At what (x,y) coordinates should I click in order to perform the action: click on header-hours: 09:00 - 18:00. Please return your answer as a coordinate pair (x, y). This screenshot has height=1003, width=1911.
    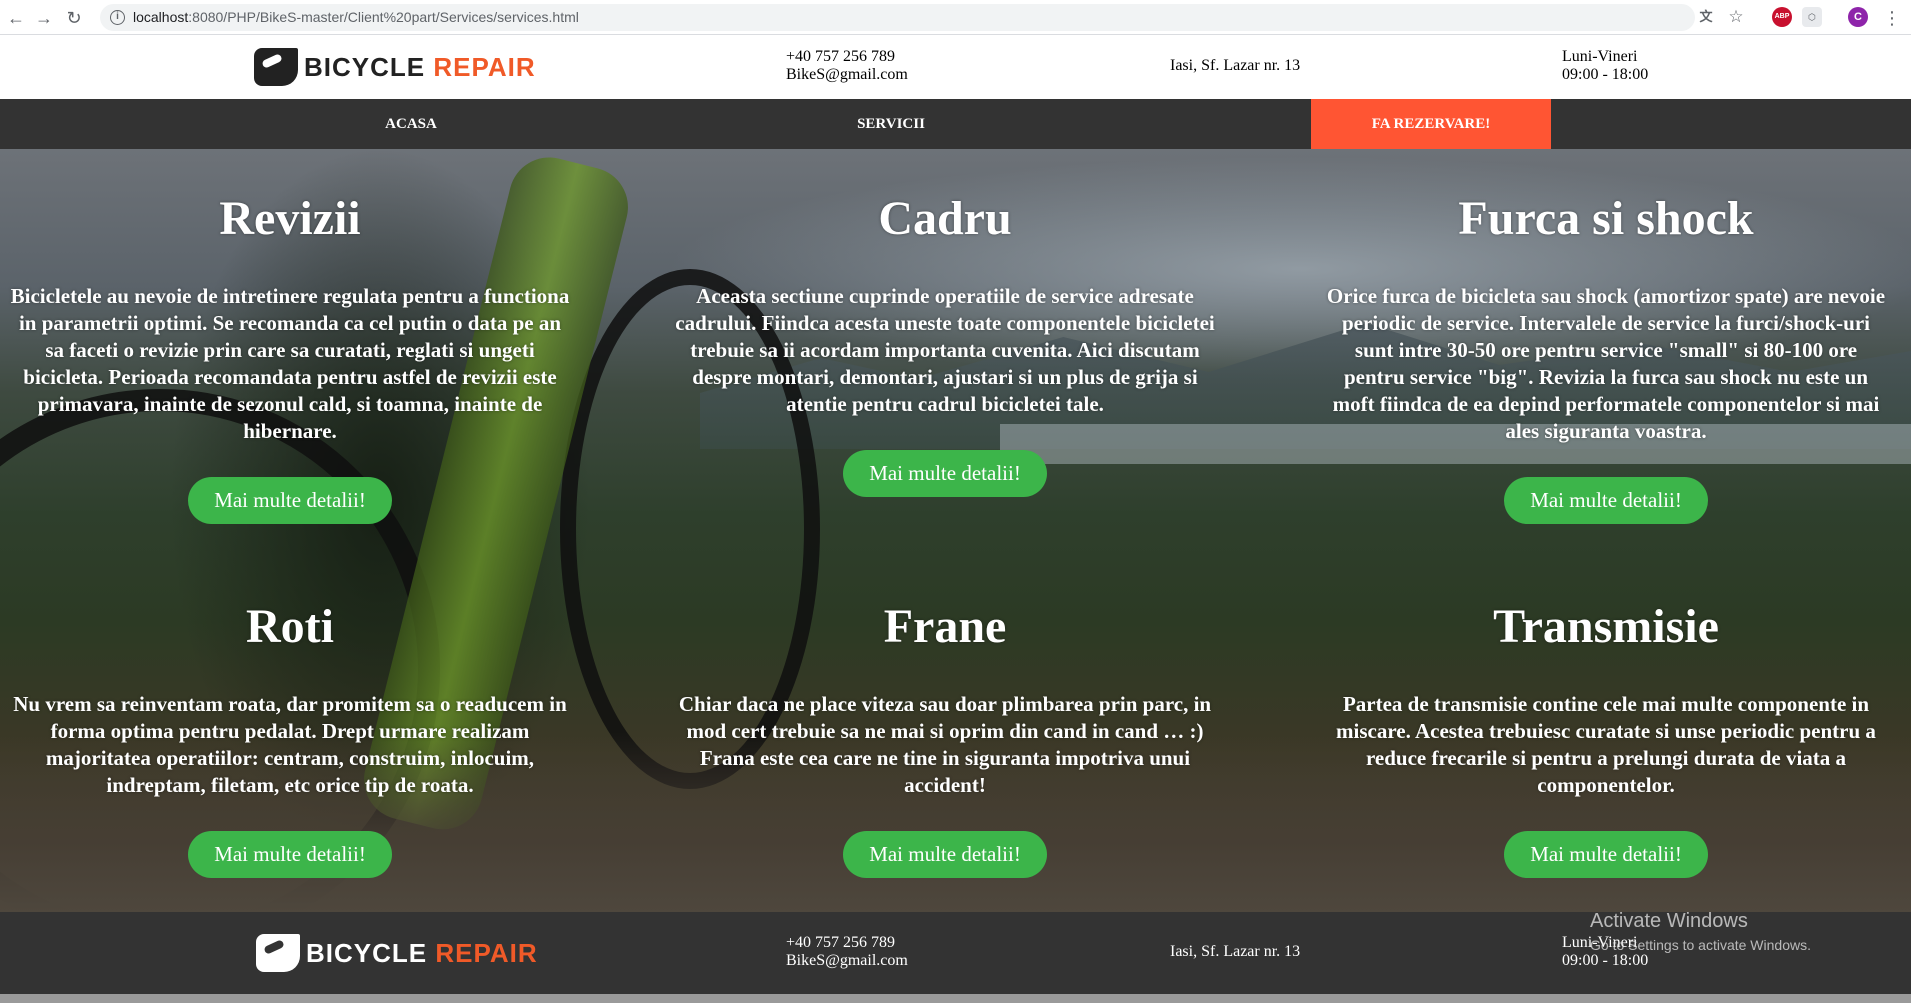
    Looking at the image, I should click on (1605, 74).